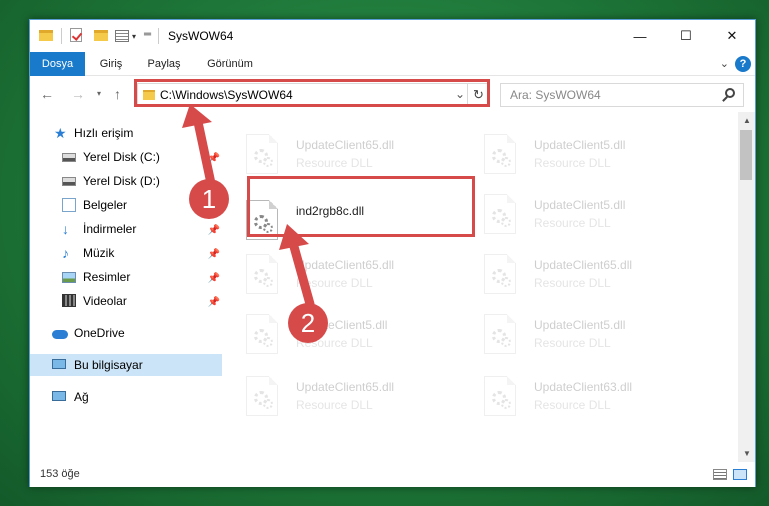 Image resolution: width=769 pixels, height=506 pixels. I want to click on tab-view: Görünüm, so click(230, 64).